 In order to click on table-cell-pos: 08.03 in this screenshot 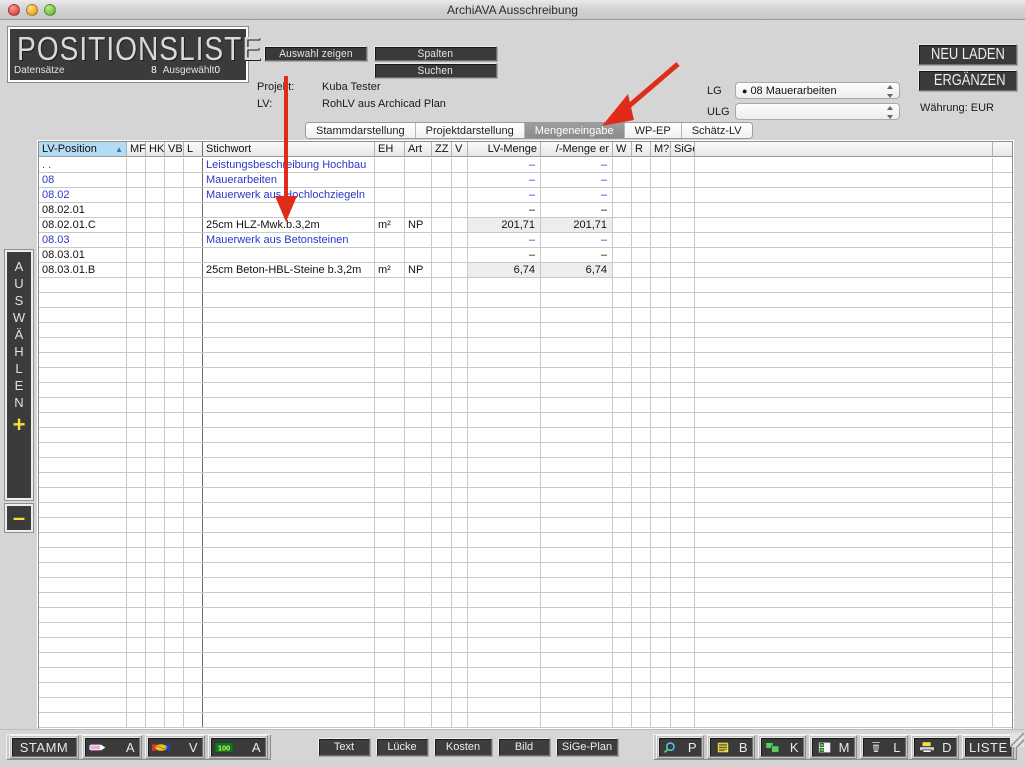, I will do `click(83, 240)`.